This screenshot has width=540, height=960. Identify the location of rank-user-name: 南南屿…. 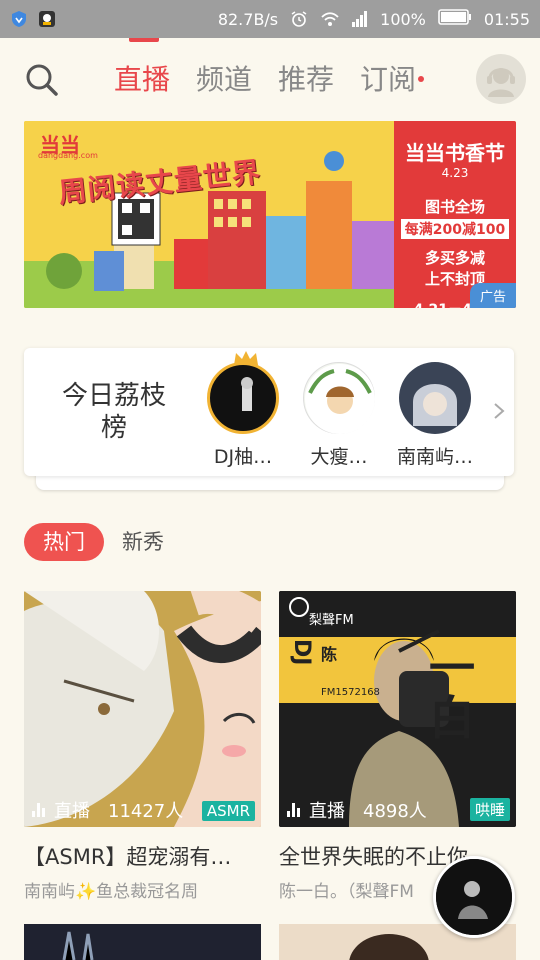
(434, 457).